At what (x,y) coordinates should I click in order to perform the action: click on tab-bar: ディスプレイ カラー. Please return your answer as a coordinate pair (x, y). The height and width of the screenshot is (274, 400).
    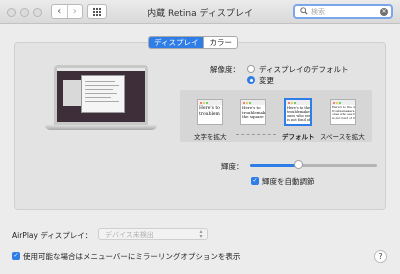
    Looking at the image, I should click on (193, 42).